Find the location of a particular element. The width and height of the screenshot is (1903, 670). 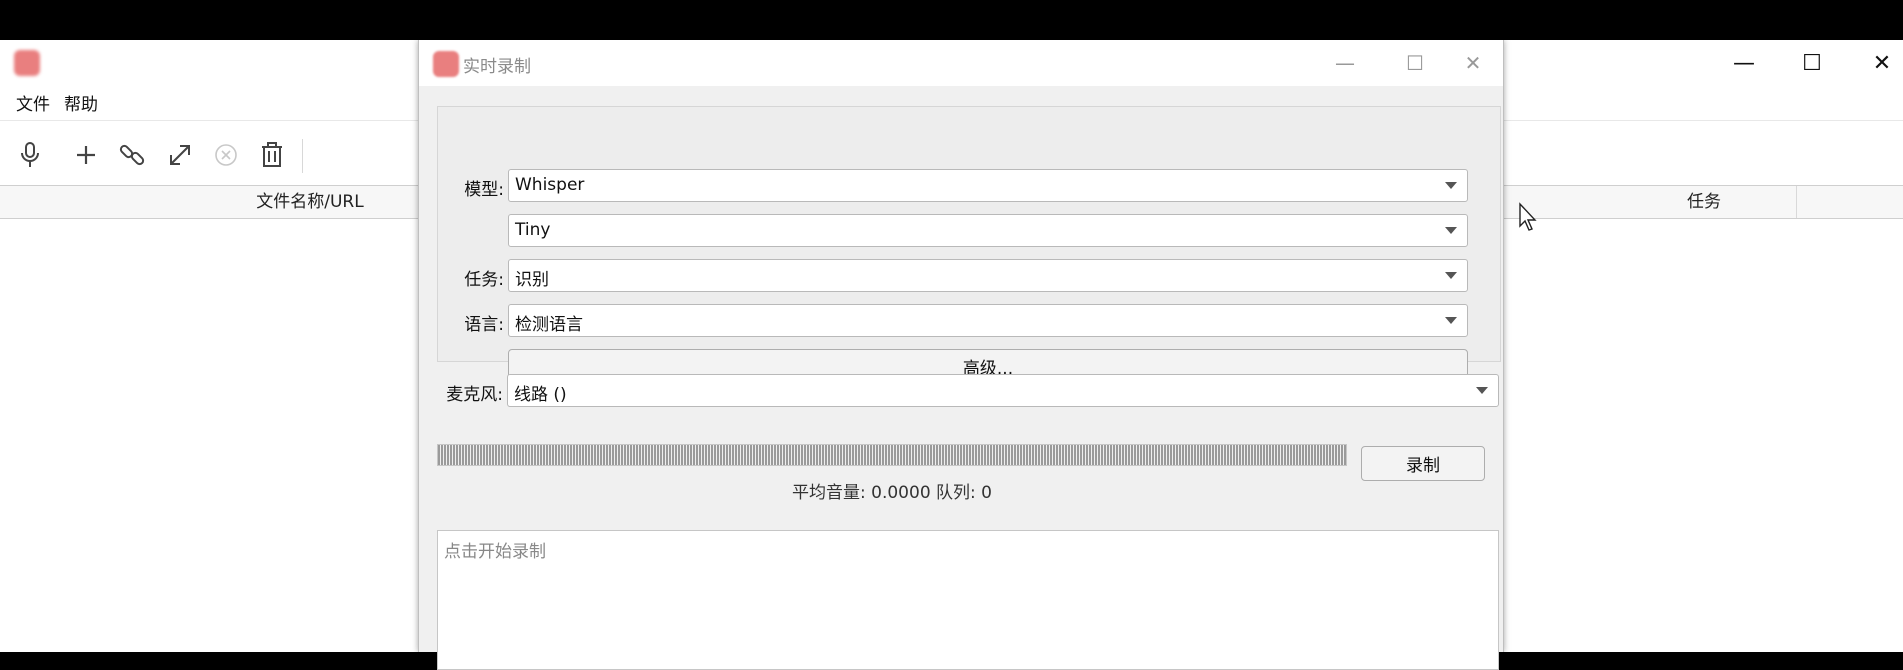

language-select-value: 检测语言 is located at coordinates (549, 325).